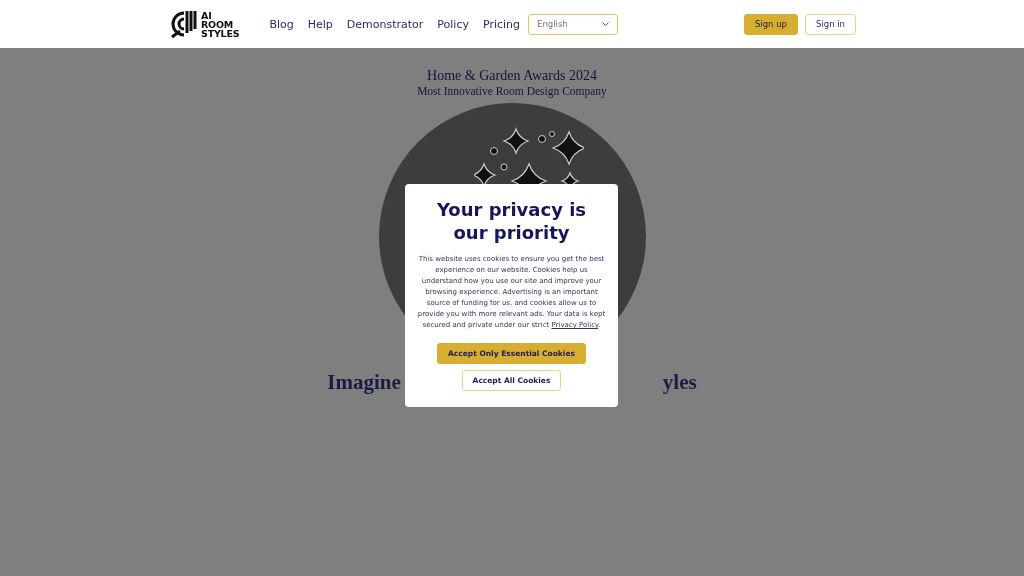 The height and width of the screenshot is (576, 1024). What do you see at coordinates (679, 382) in the screenshot?
I see `headline-text: yles` at bounding box center [679, 382].